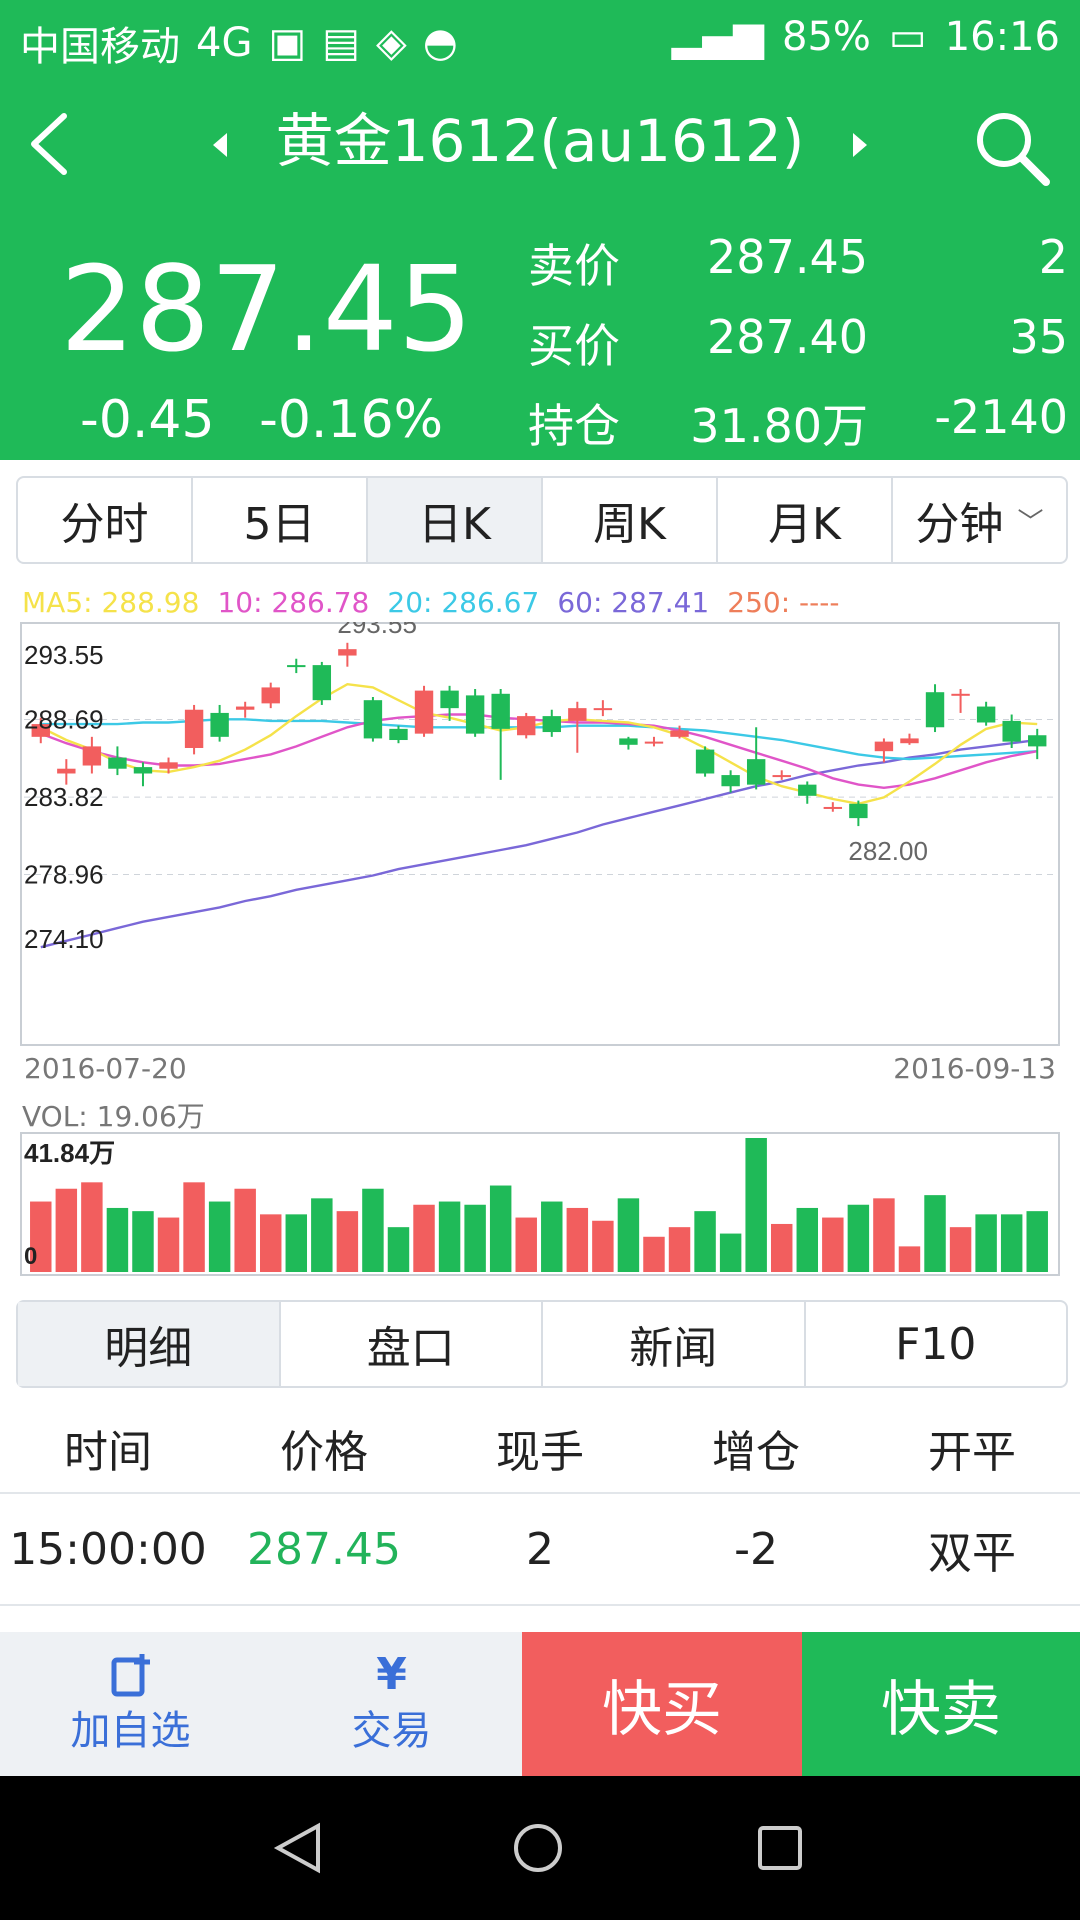 This screenshot has height=1920, width=1080. Describe the element at coordinates (718, 37) in the screenshot. I see `signal-icon: ▂▄▆` at that location.